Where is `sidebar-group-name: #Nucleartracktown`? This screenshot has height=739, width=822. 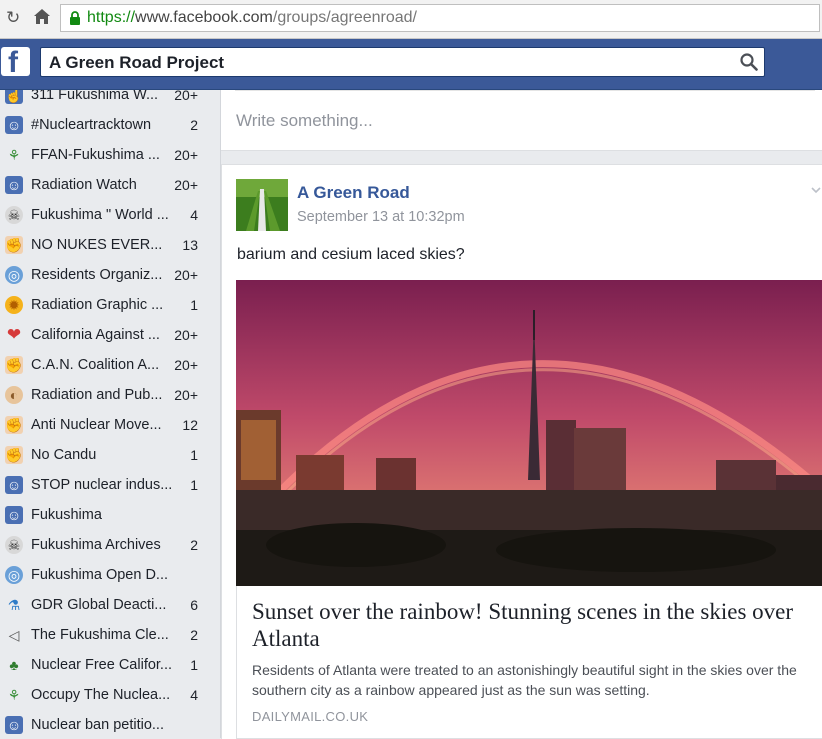
sidebar-group-name: #Nucleartracktown is located at coordinates (91, 125).